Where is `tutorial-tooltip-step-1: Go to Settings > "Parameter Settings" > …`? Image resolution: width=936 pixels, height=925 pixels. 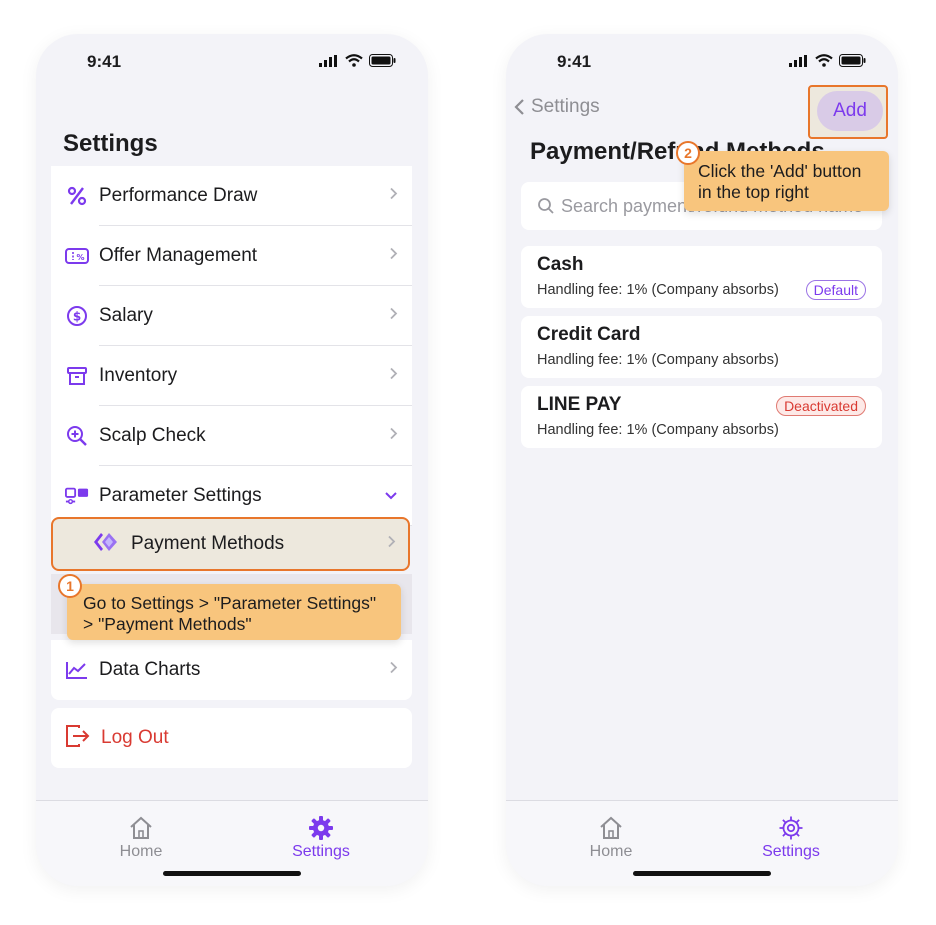
tutorial-tooltip-step-1: Go to Settings > "Parameter Settings" > … is located at coordinates (234, 612).